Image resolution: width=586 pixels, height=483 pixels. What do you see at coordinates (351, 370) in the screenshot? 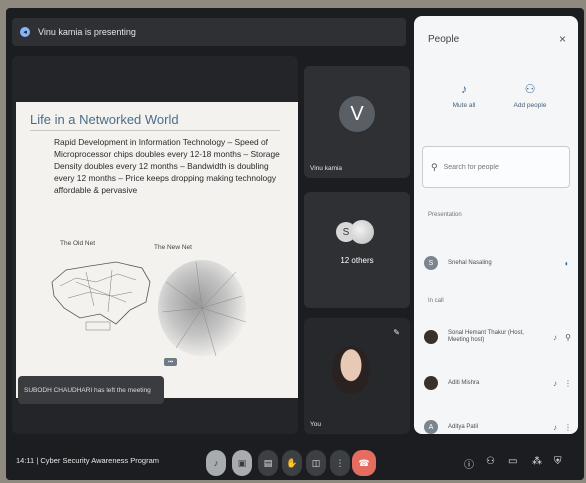
I see `self-video` at bounding box center [351, 370].